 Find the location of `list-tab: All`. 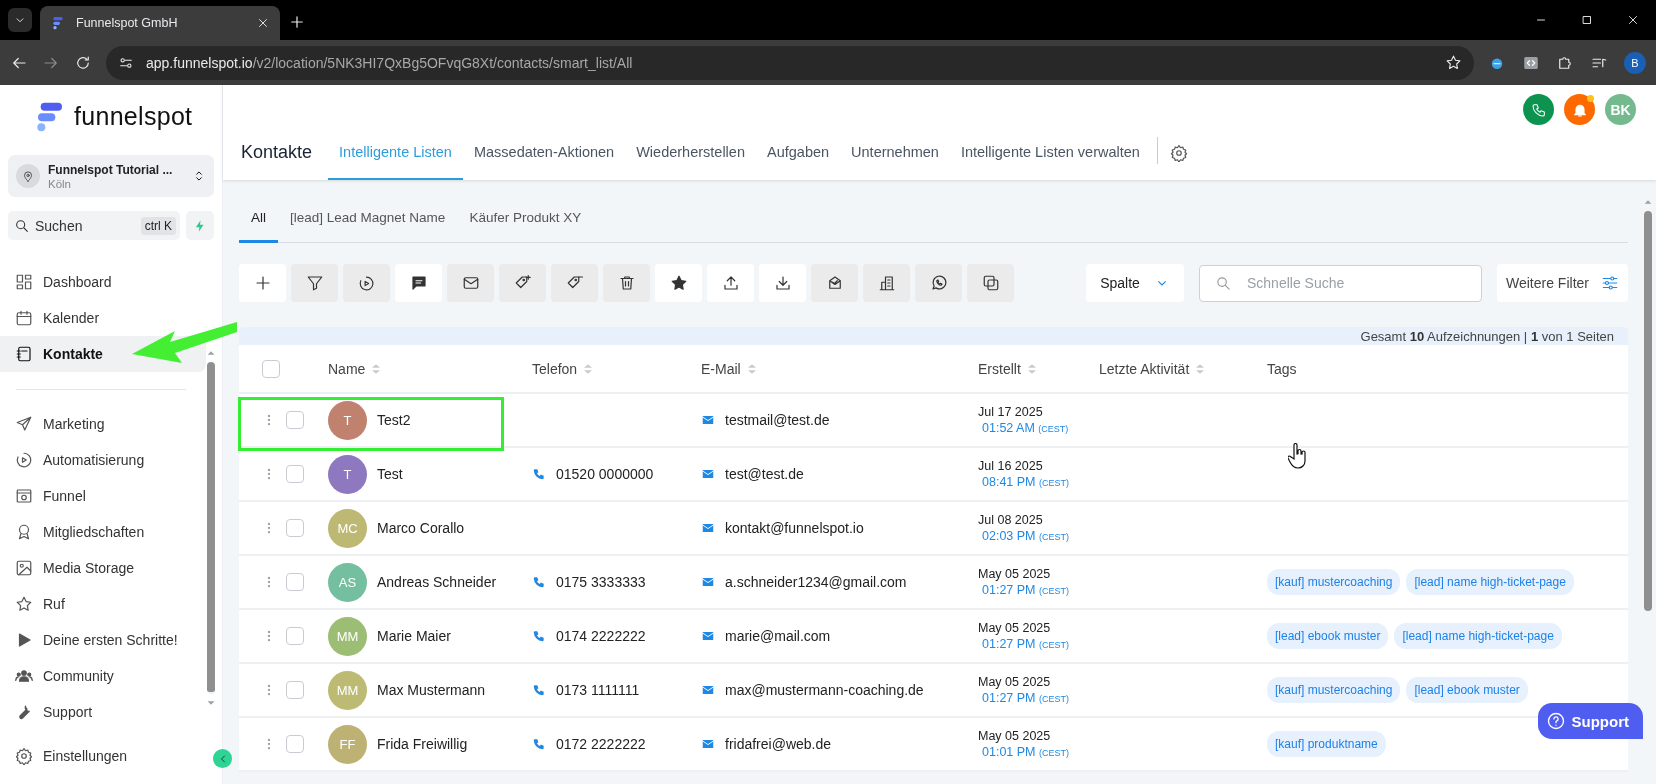

list-tab: All is located at coordinates (258, 218).